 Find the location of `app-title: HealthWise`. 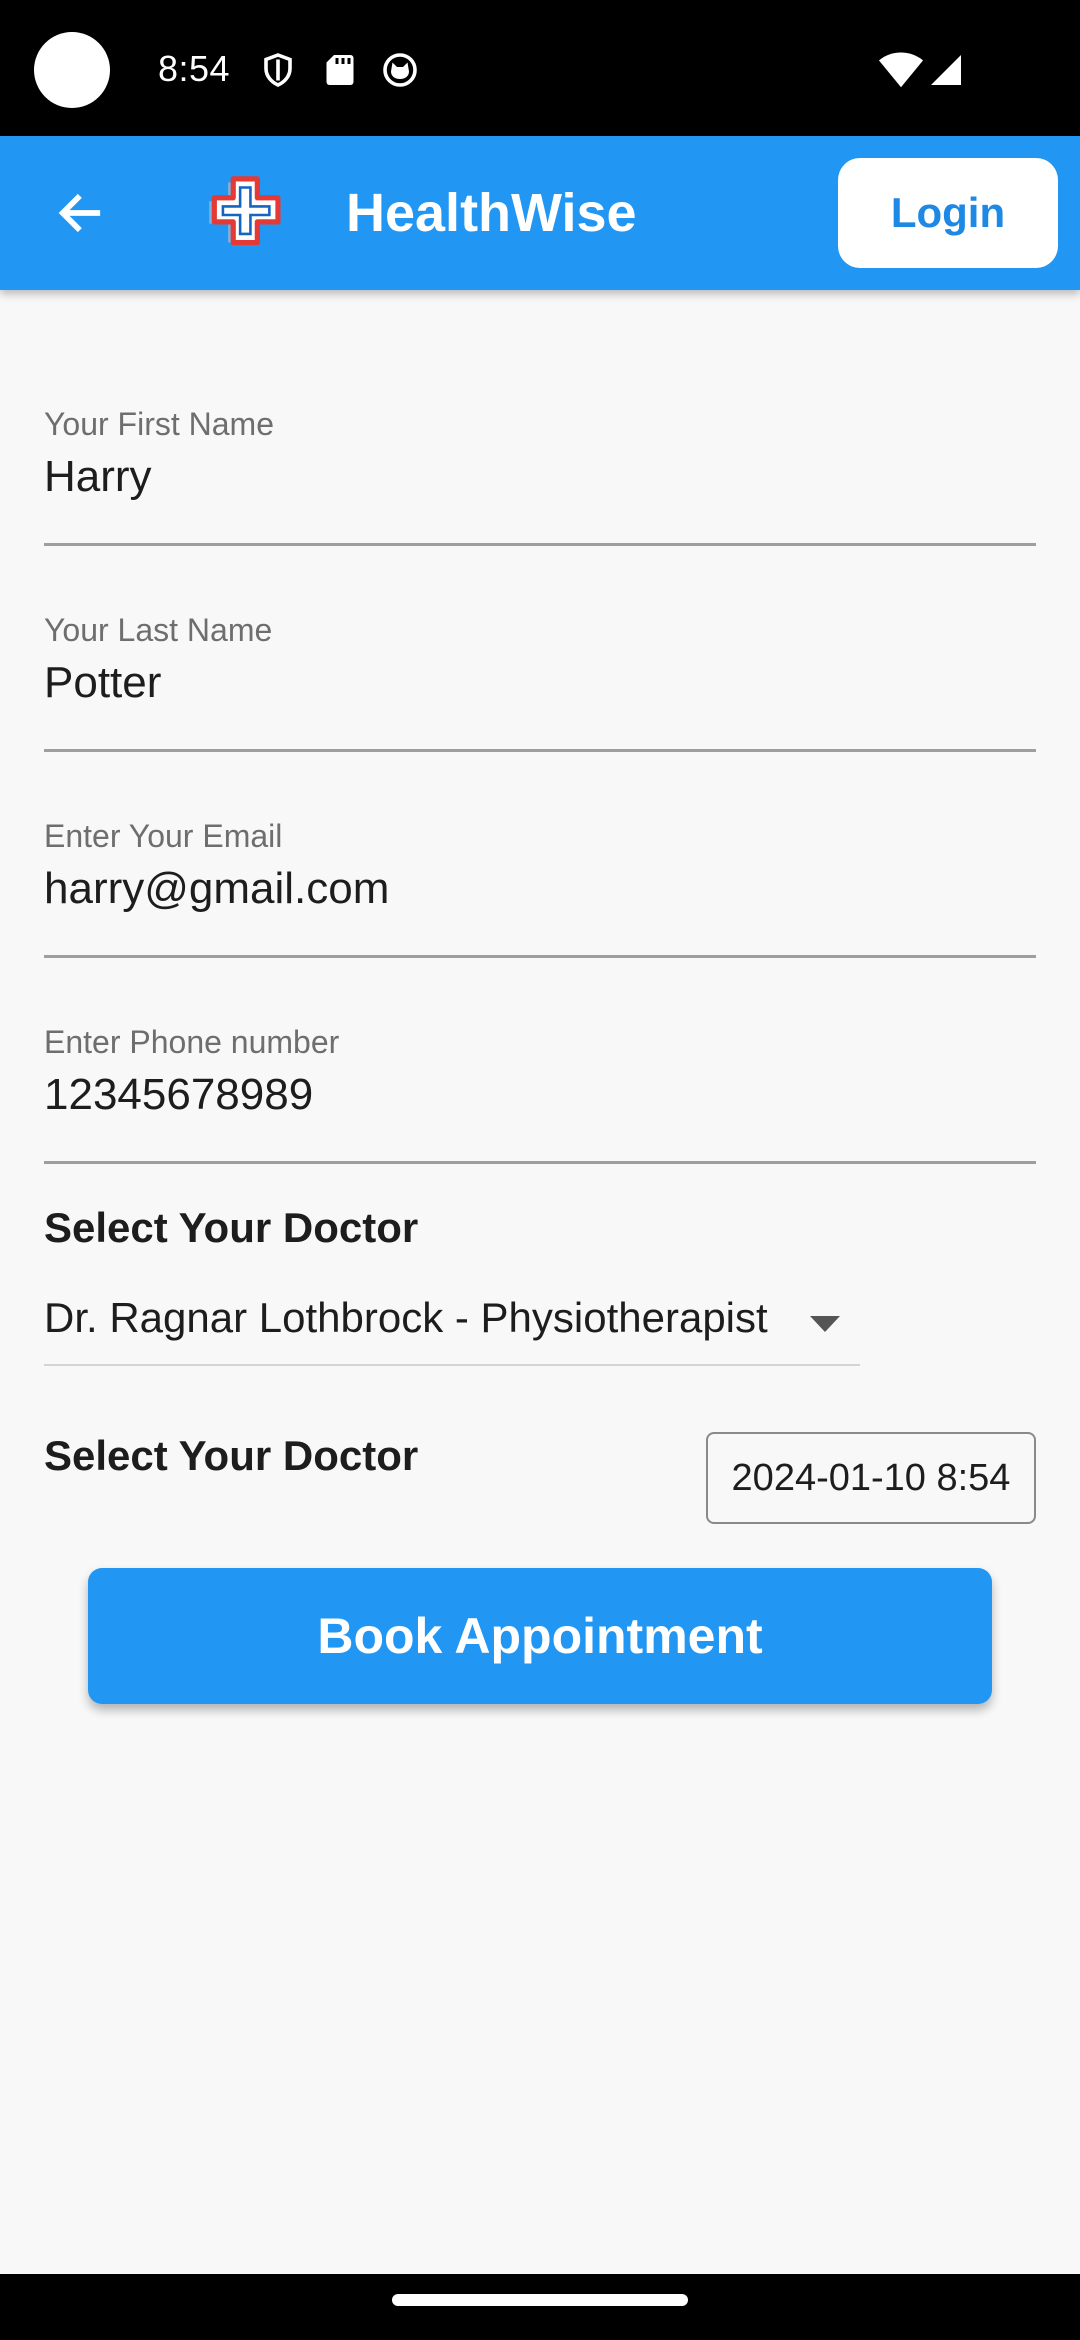

app-title: HealthWise is located at coordinates (491, 213).